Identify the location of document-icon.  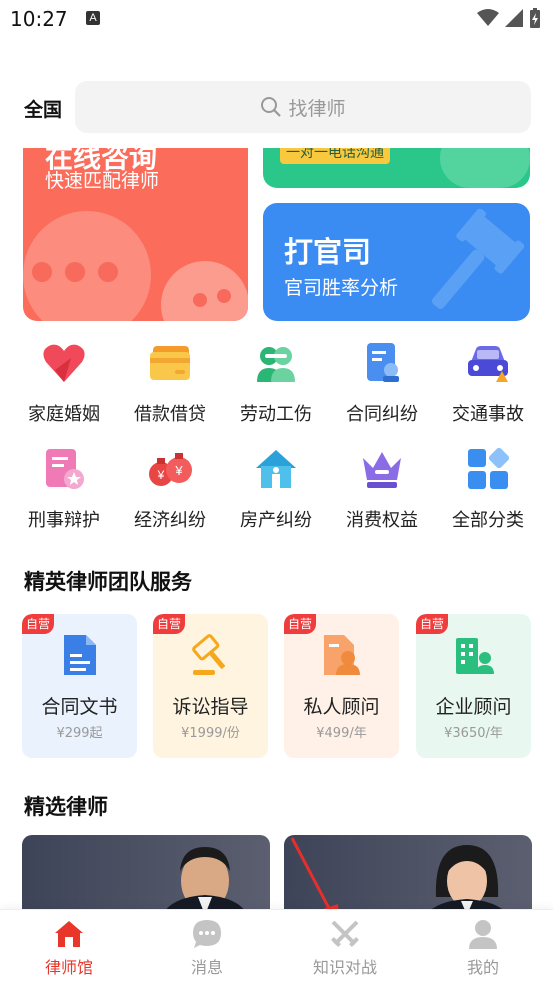
(80, 655).